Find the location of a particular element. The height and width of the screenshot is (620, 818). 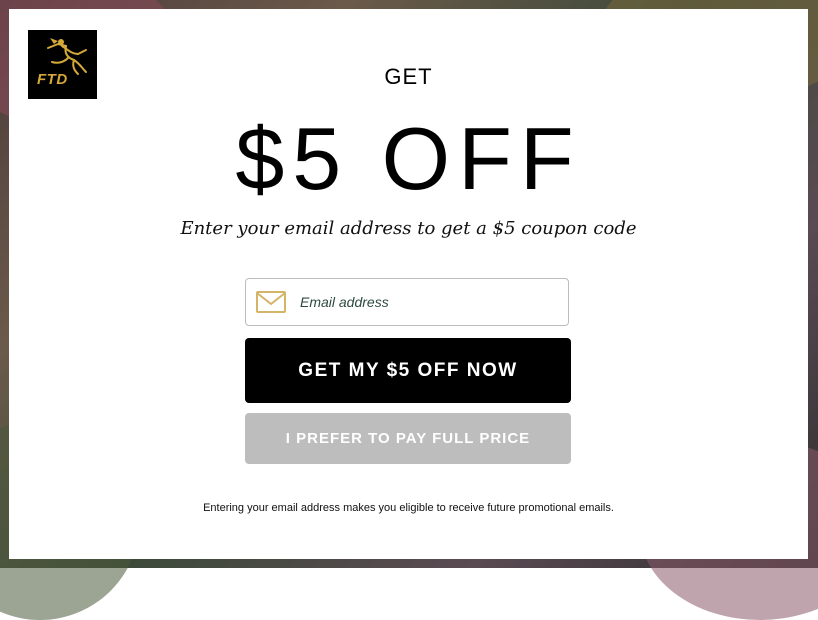

headline-offer: $5 OFF is located at coordinates (408, 158).